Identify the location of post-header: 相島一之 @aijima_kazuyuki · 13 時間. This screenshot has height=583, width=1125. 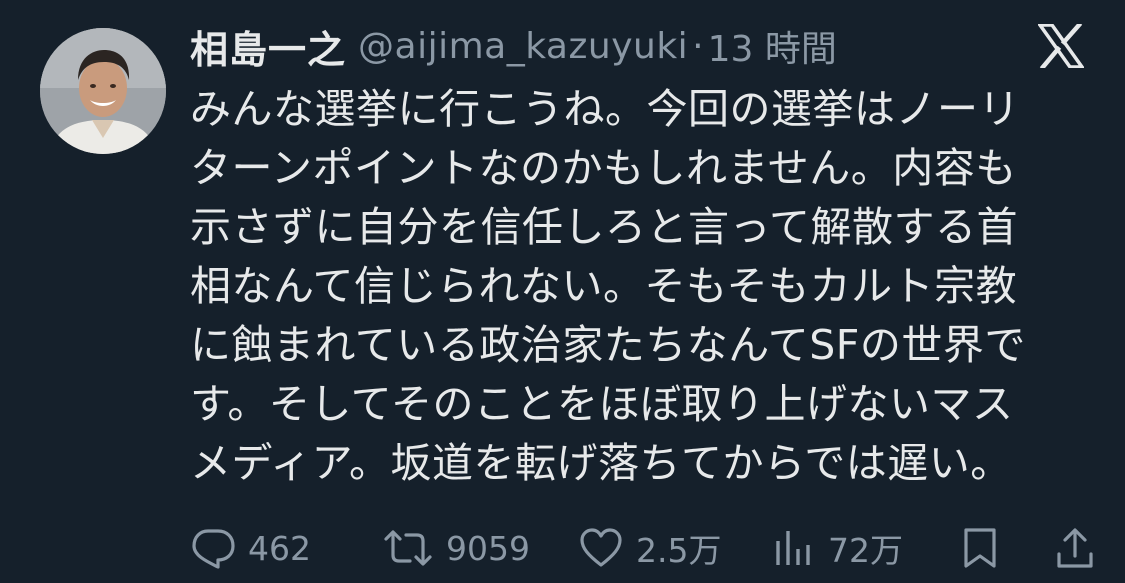
(513, 46).